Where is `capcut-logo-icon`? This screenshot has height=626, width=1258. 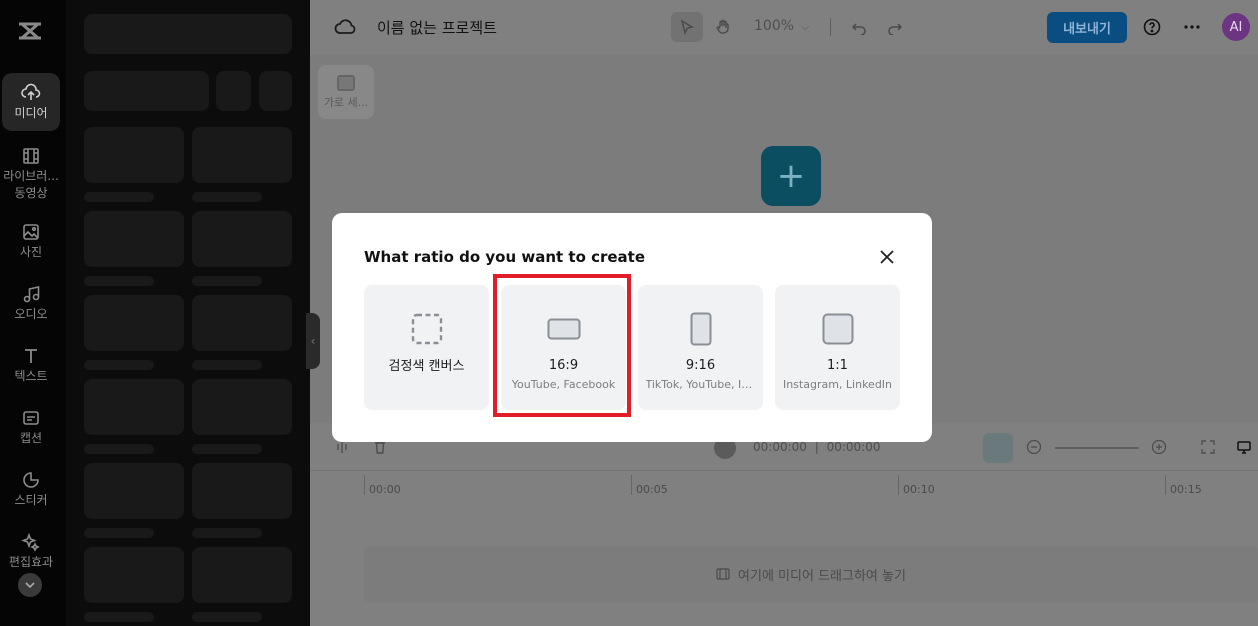 capcut-logo-icon is located at coordinates (30, 31).